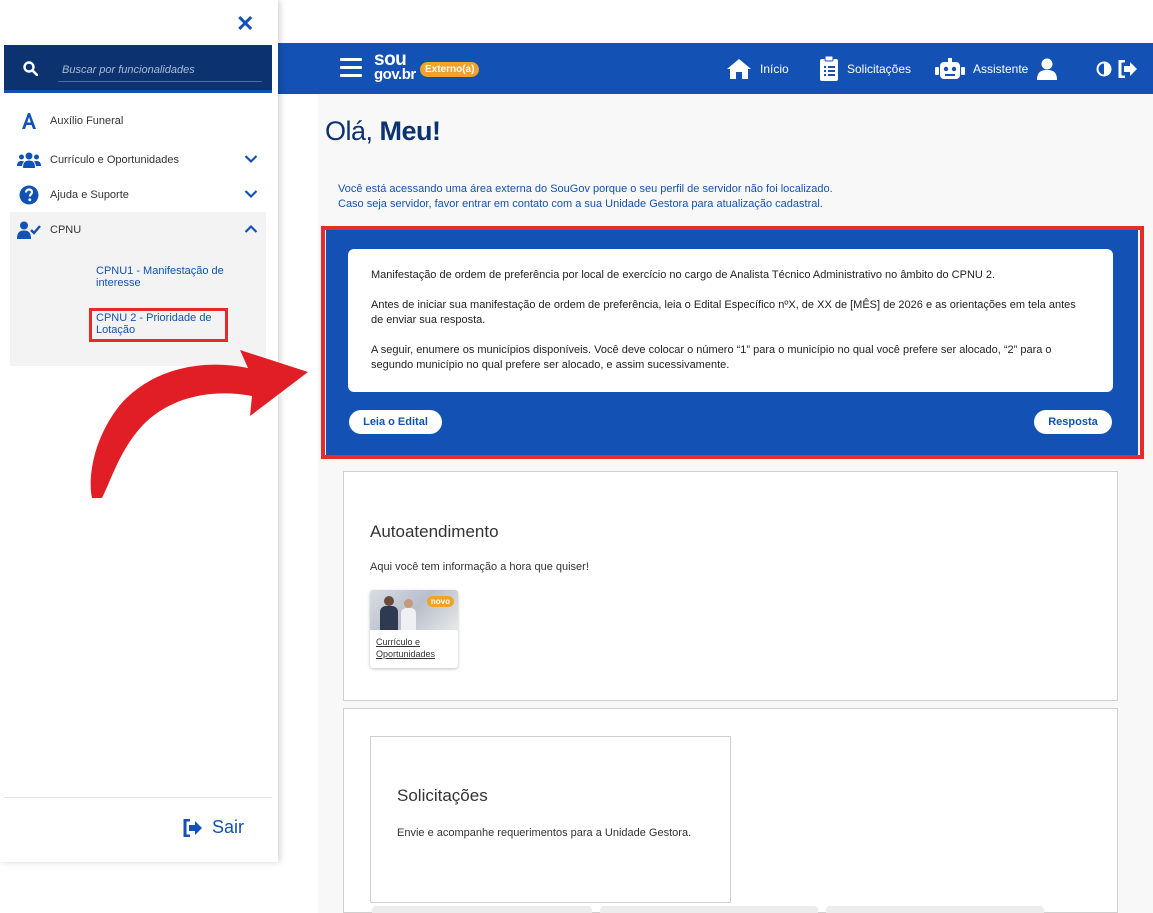  Describe the element at coordinates (87, 121) in the screenshot. I see `sidebar-item-label: Auxílio Funeral` at that location.